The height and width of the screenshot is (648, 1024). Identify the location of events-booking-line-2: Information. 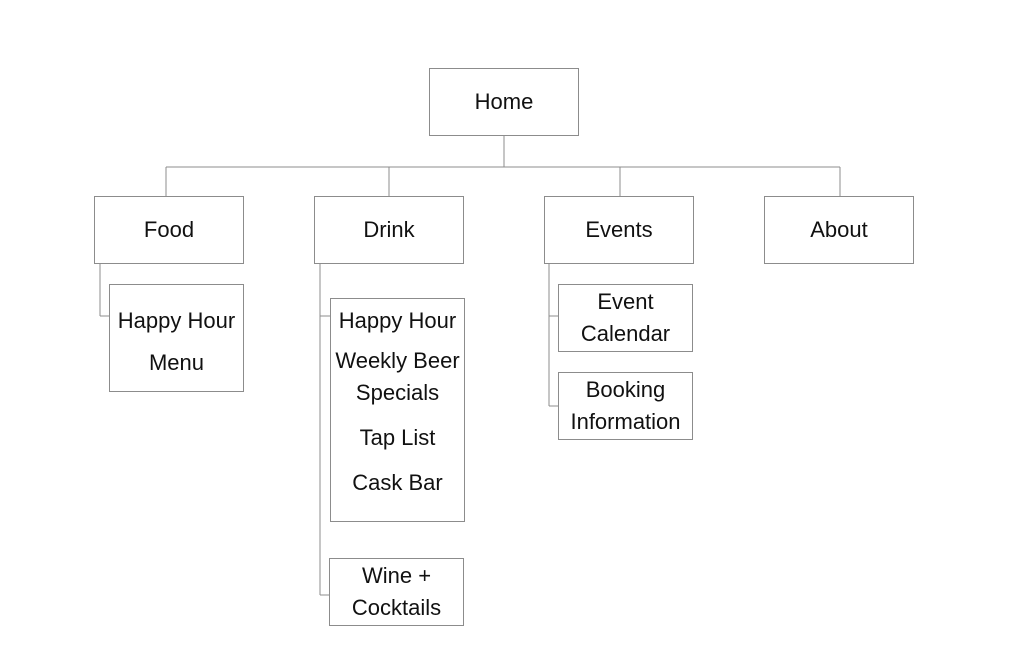
(625, 421).